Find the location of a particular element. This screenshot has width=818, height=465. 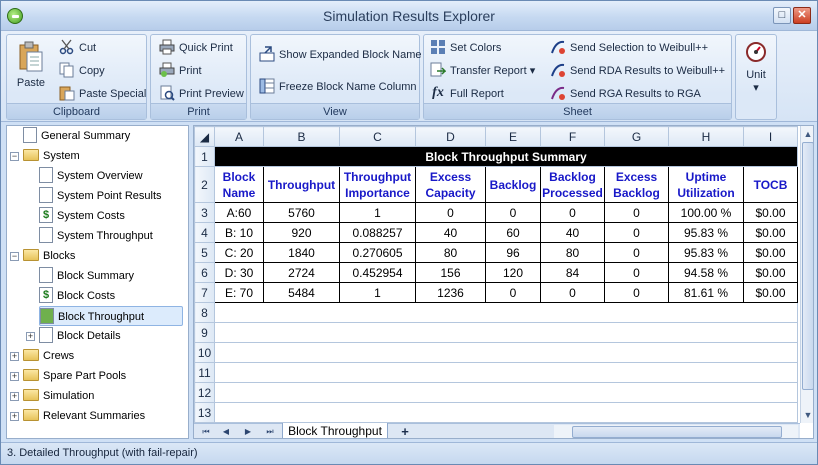

tree-item-block-details: Block Details is located at coordinates (80, 336).